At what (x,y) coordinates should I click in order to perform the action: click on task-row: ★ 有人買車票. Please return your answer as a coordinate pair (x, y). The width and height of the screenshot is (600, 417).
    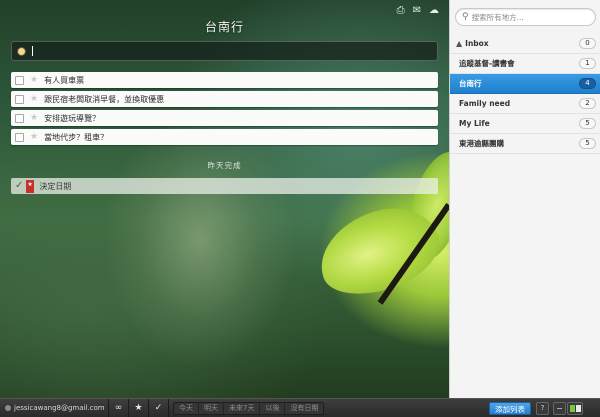
    Looking at the image, I should click on (224, 80).